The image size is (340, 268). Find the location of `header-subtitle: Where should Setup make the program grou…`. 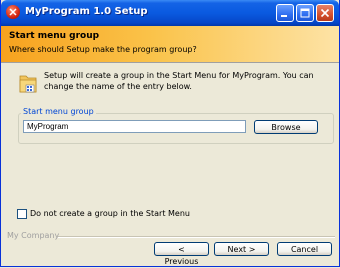

header-subtitle: Where should Setup make the program grou… is located at coordinates (103, 49).